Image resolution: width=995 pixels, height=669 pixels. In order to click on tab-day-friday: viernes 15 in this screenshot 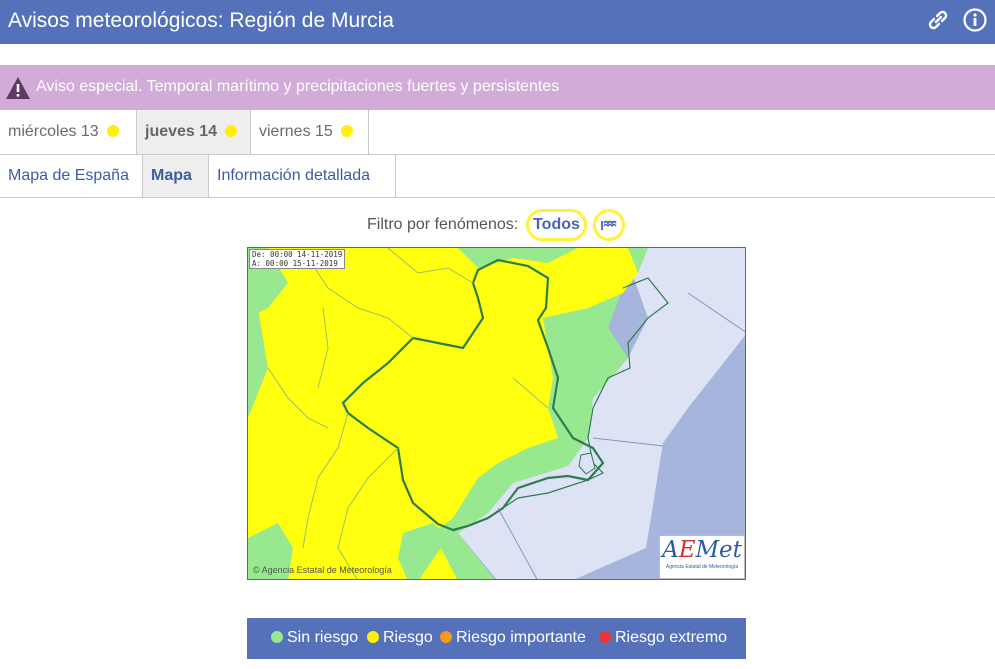, I will do `click(310, 132)`.